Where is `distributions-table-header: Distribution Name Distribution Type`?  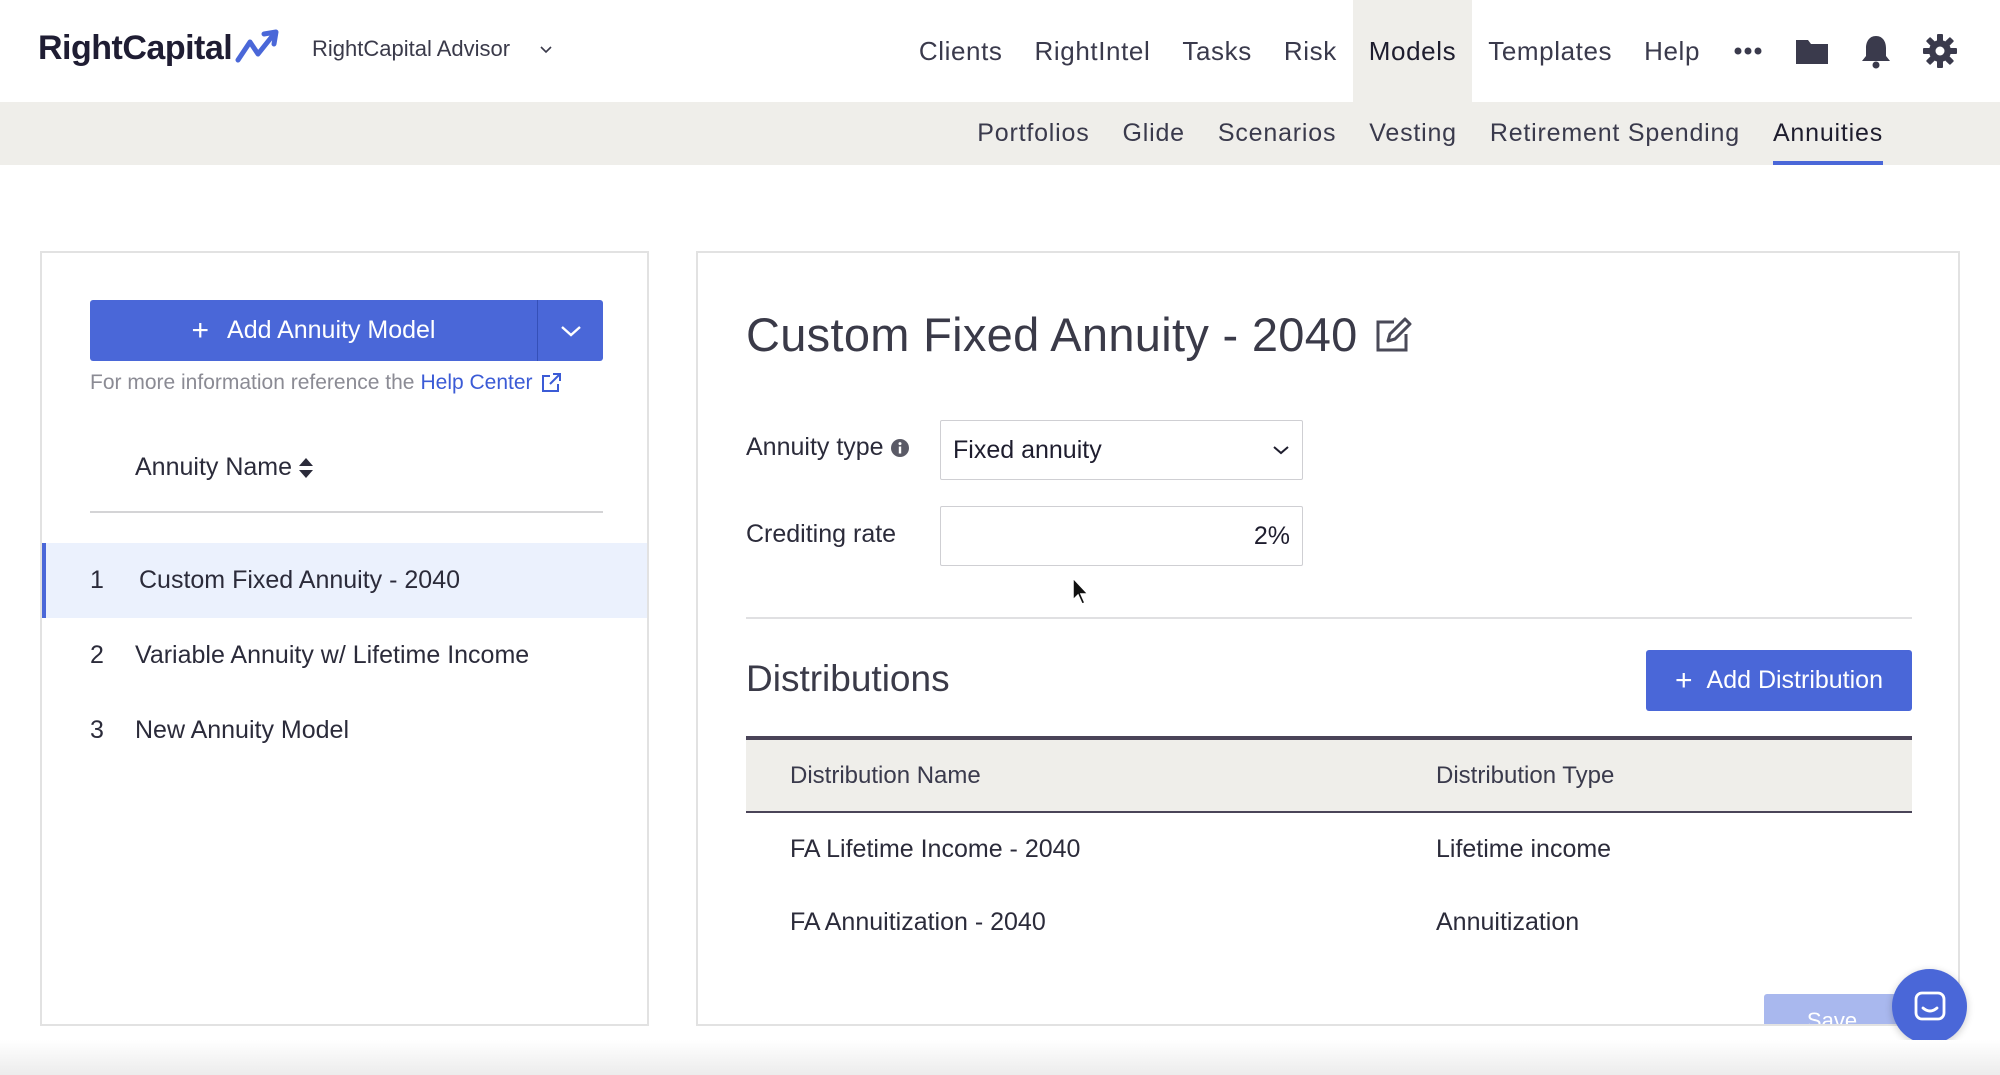
distributions-table-header: Distribution Name Distribution Type is located at coordinates (1329, 774).